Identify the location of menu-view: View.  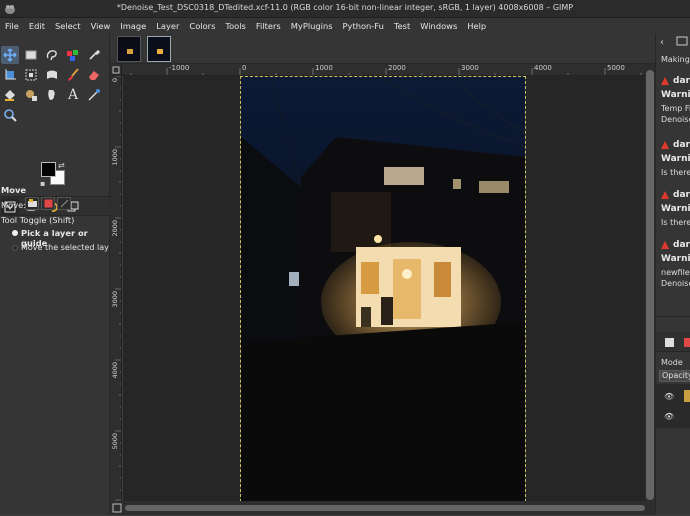
(101, 26).